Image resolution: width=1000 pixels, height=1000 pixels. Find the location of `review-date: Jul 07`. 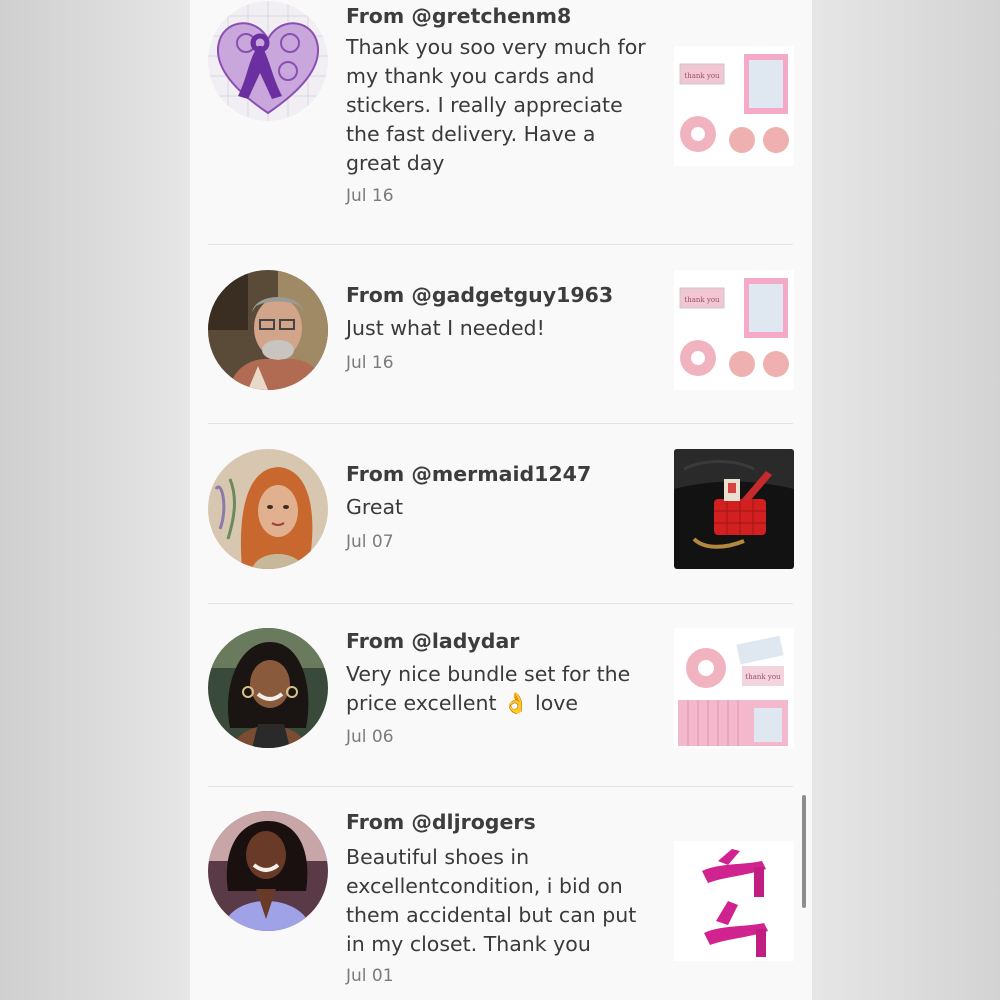

review-date: Jul 07 is located at coordinates (370, 542).